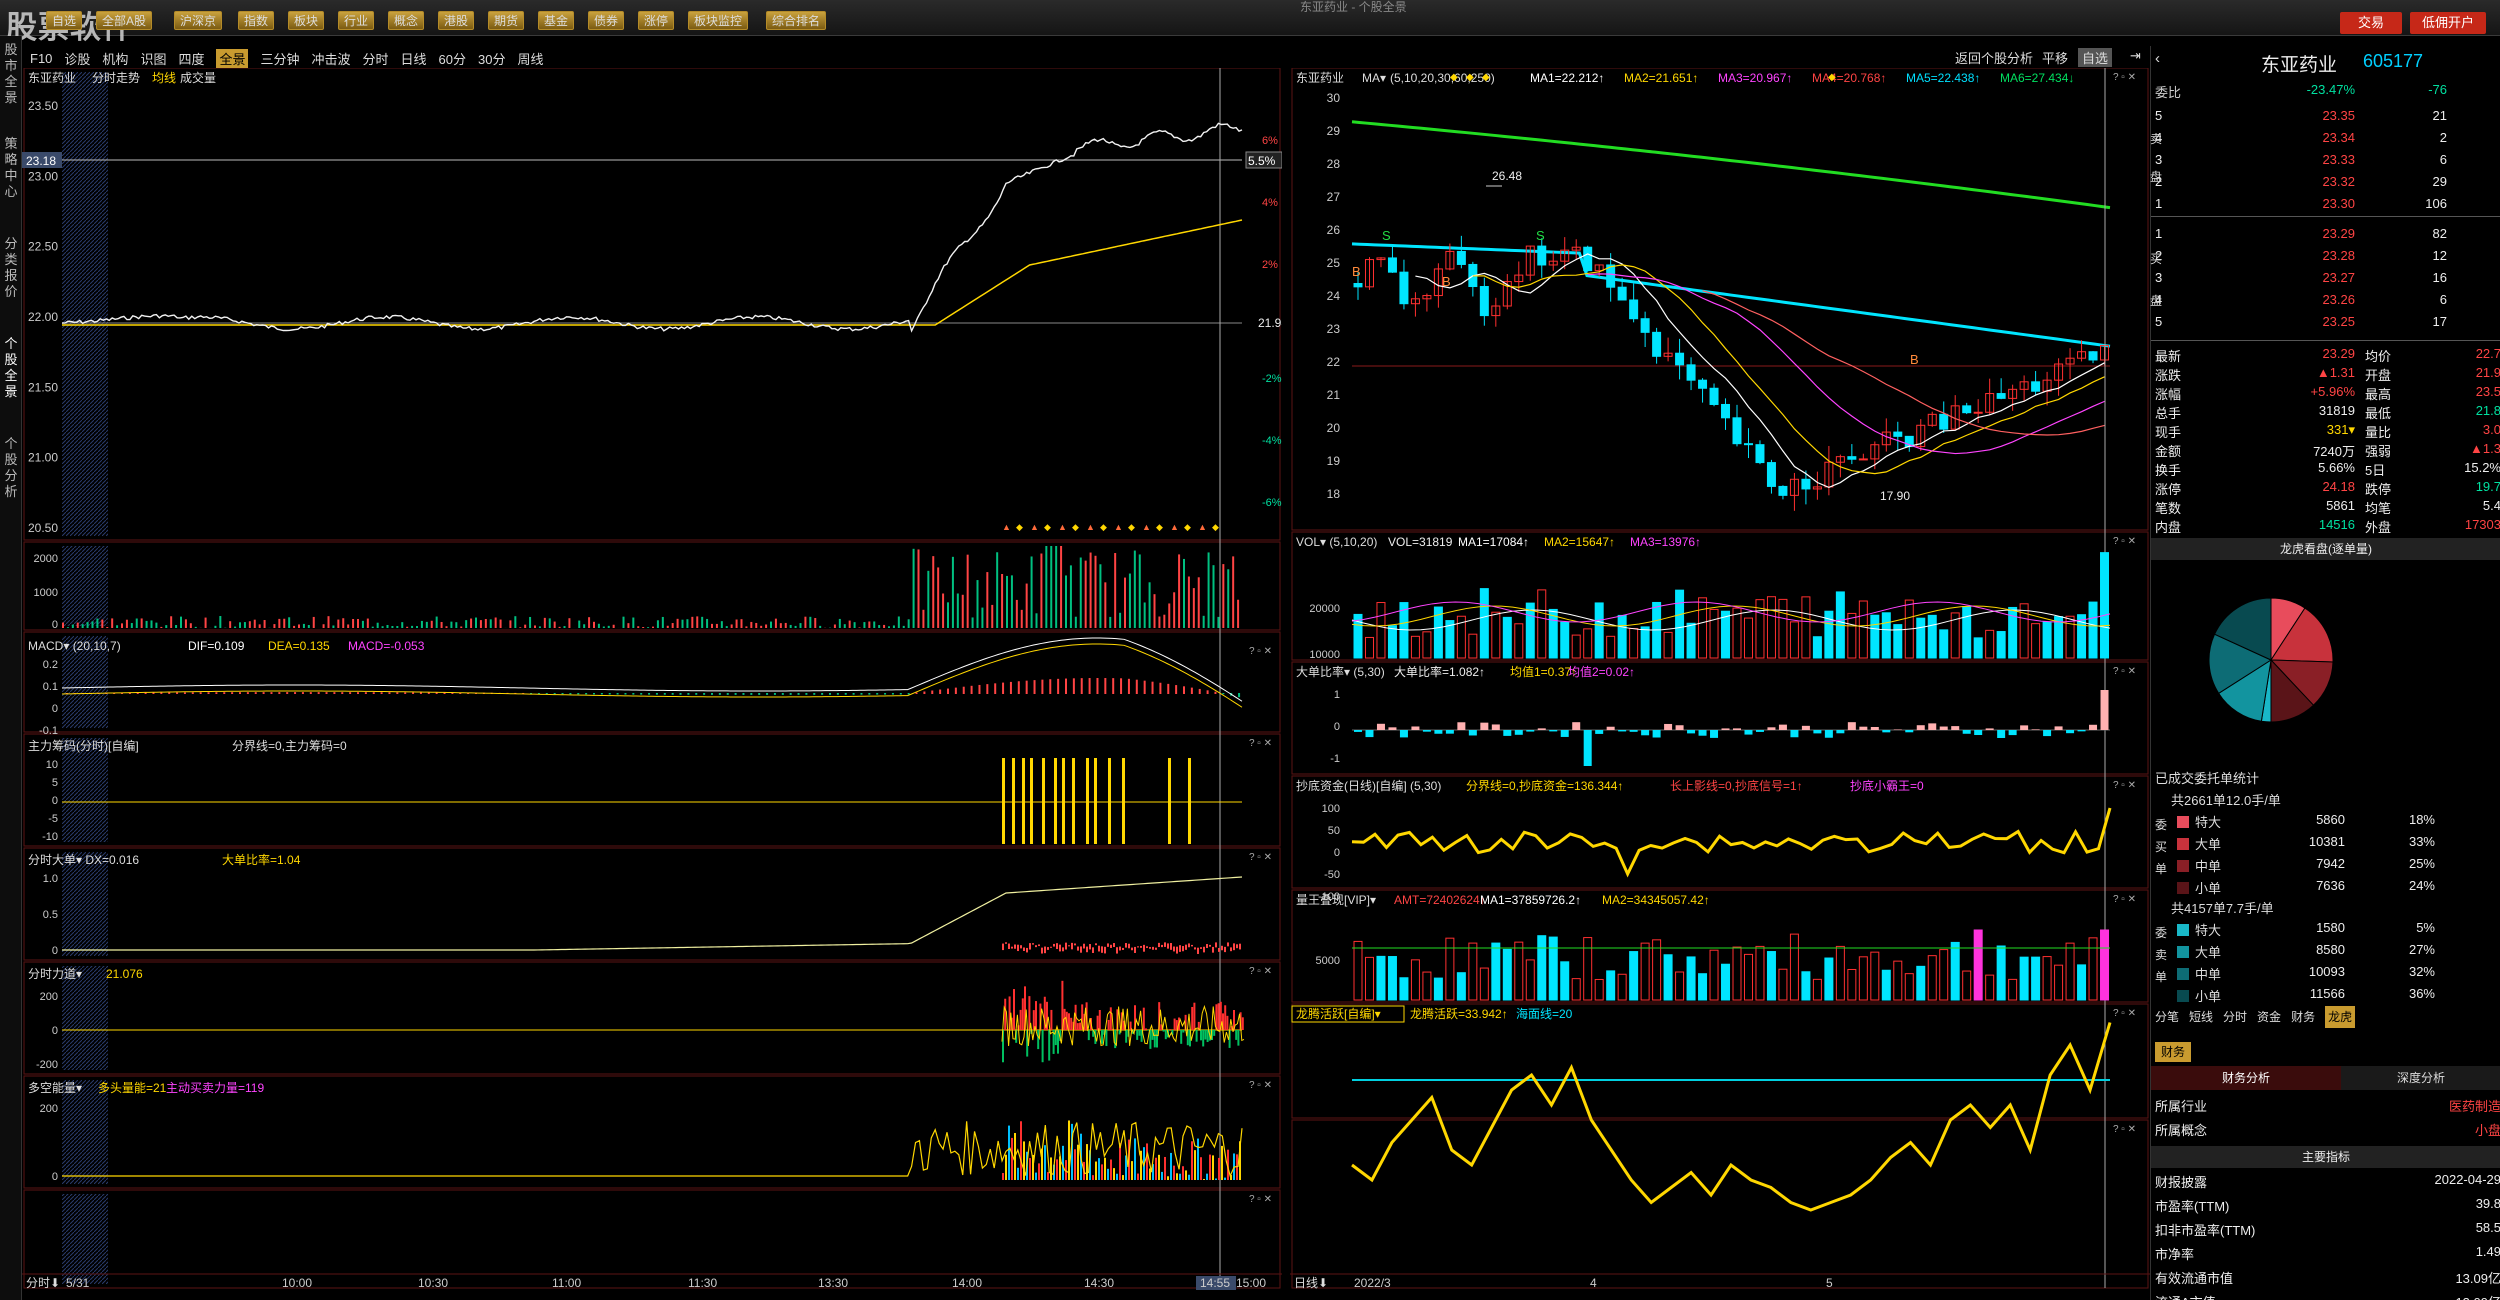  I want to click on toolbar-button: 沪深京, so click(198, 20).